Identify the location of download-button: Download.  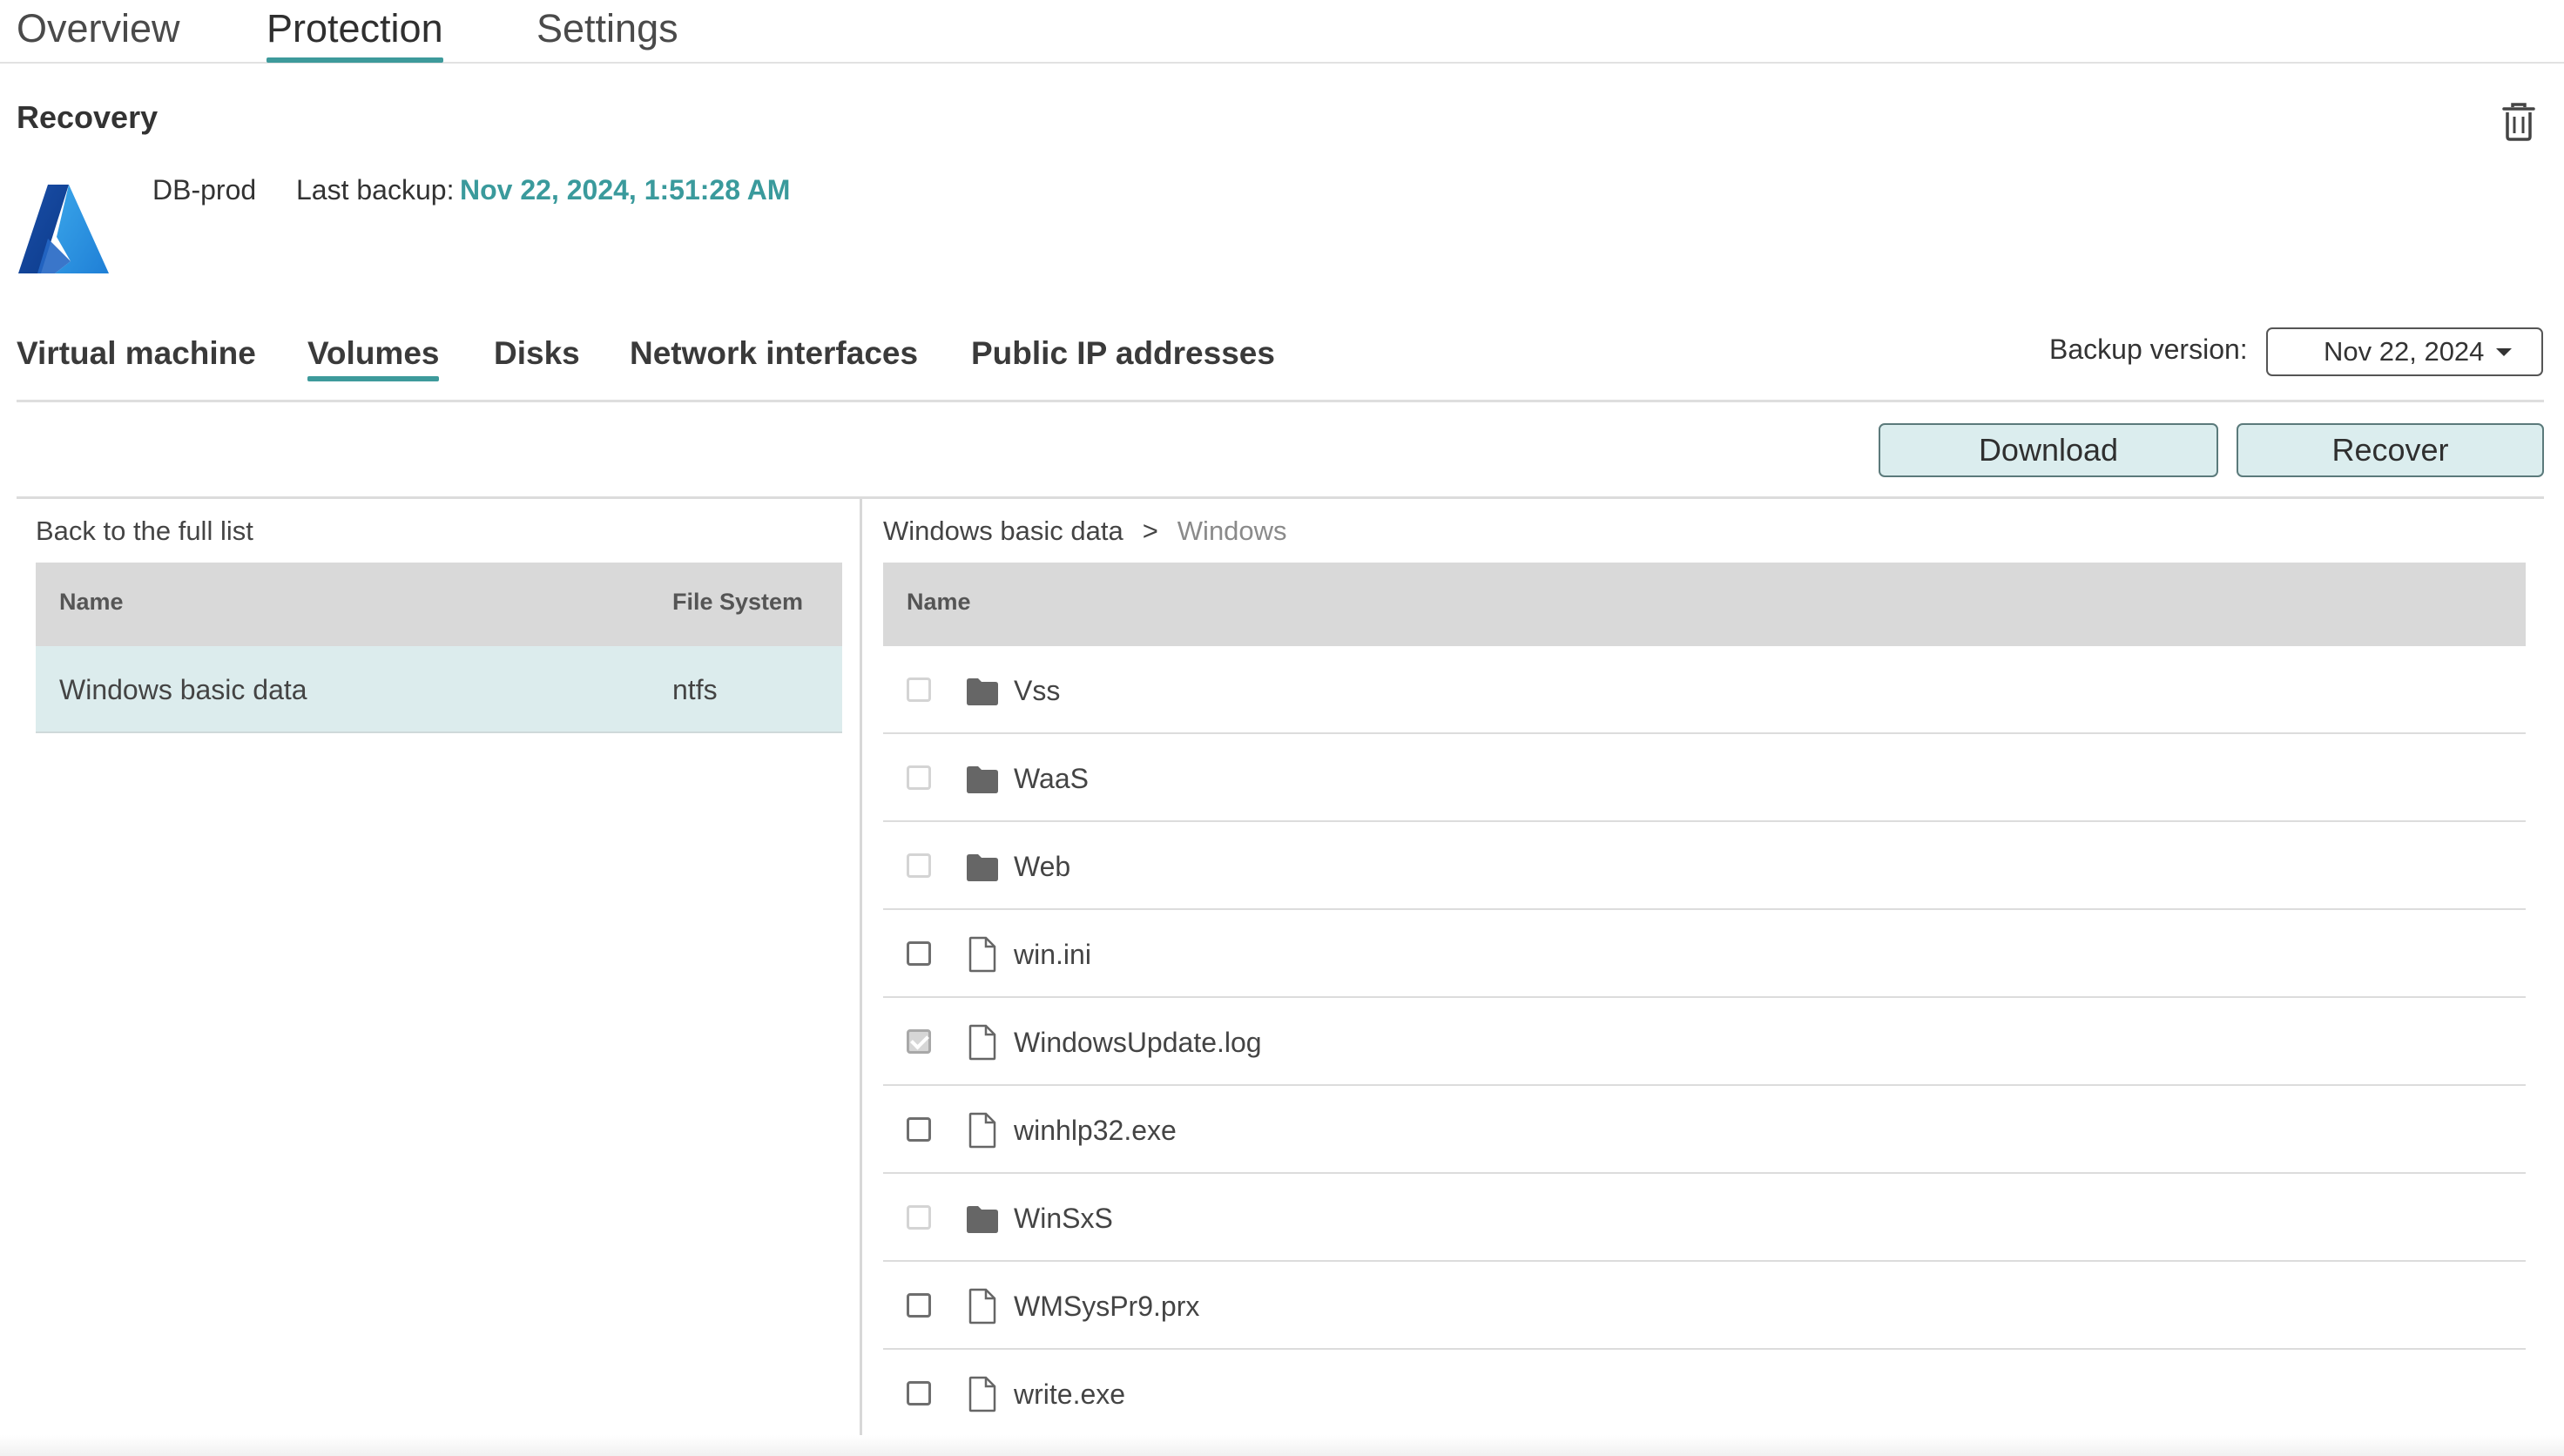
(2048, 450).